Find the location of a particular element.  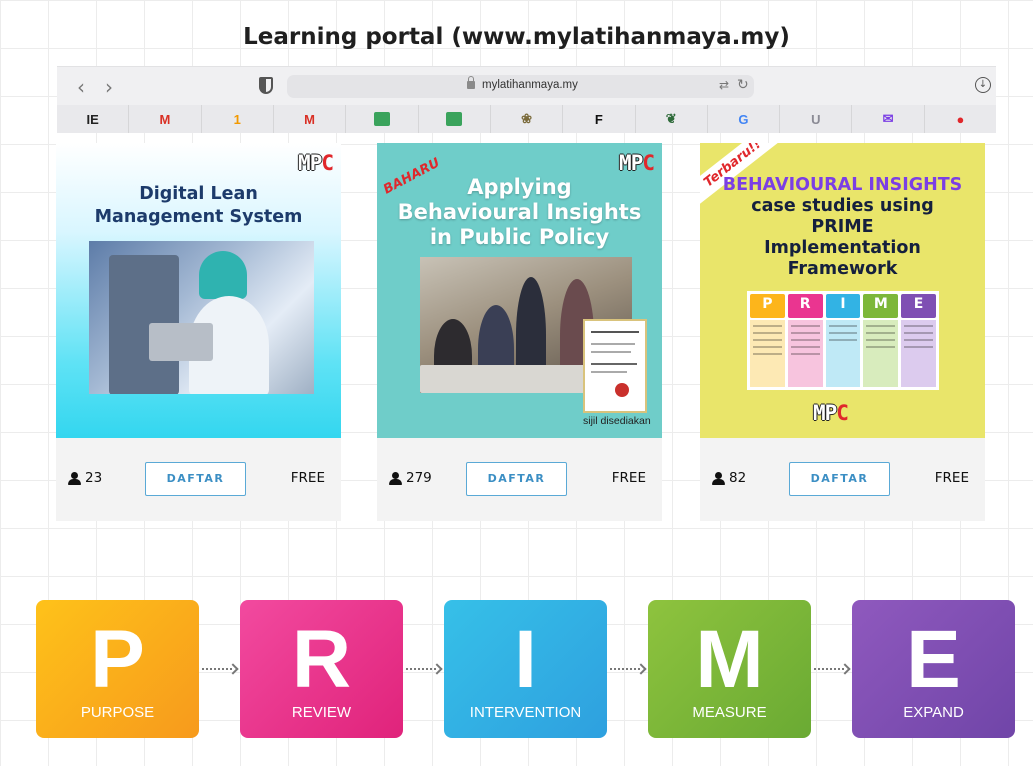

opera-icon: ● is located at coordinates (960, 119).